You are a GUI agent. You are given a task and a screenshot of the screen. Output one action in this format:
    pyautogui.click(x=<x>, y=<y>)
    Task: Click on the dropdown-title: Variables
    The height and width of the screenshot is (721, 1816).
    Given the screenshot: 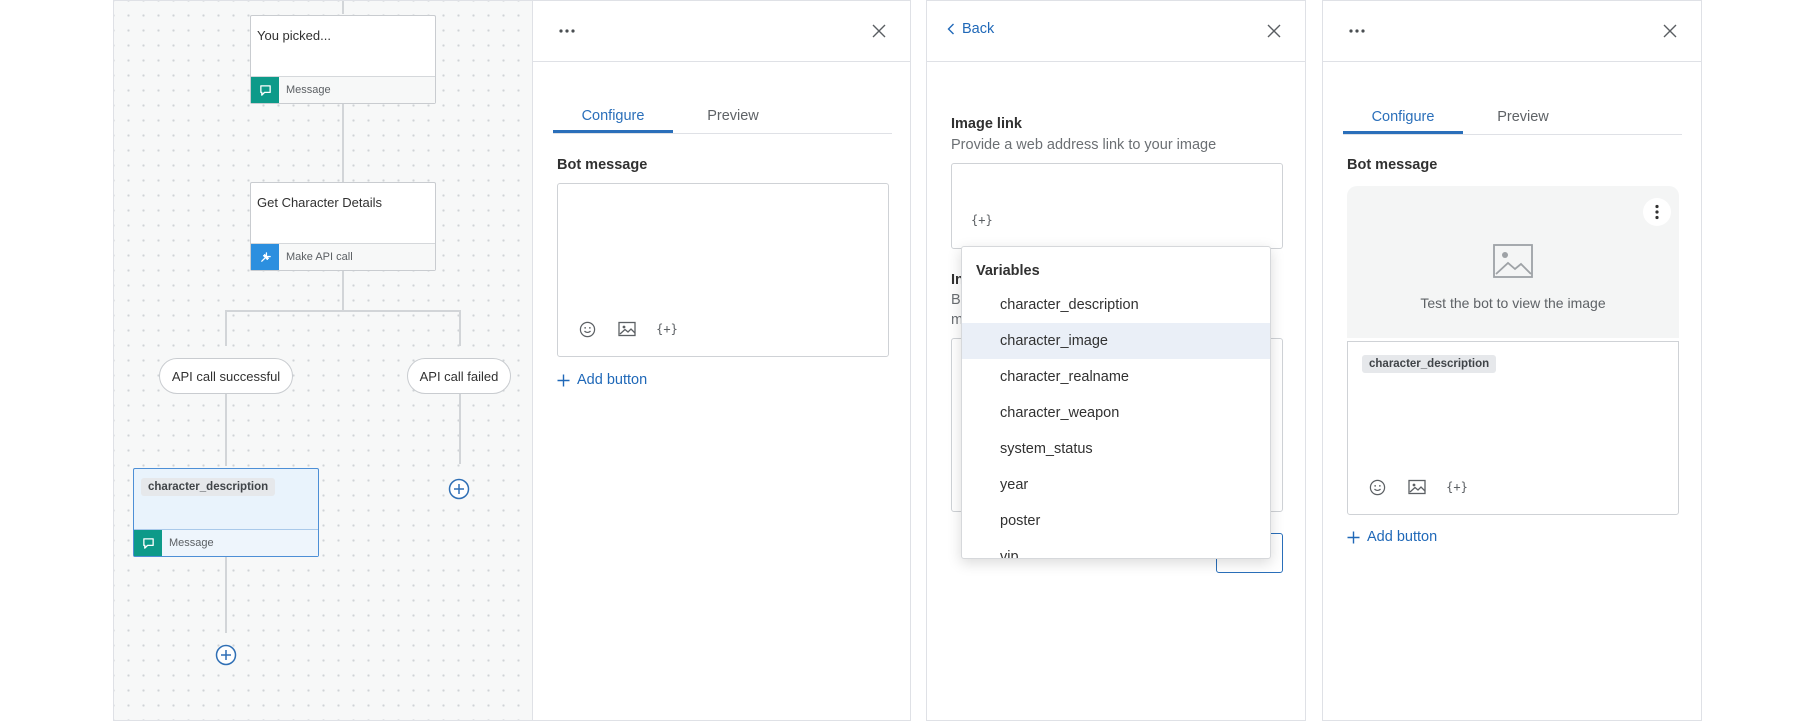 What is the action you would take?
    pyautogui.click(x=1008, y=271)
    